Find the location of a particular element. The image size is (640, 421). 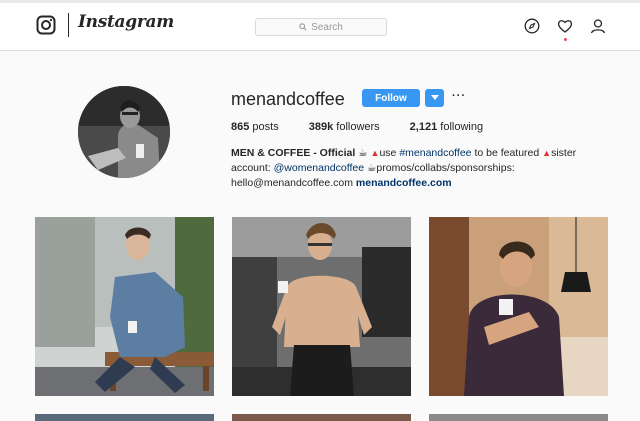

search-placeholder: Search is located at coordinates (327, 27).